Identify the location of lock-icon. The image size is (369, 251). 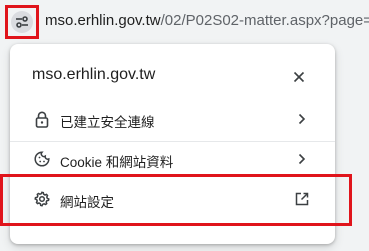
(42, 119).